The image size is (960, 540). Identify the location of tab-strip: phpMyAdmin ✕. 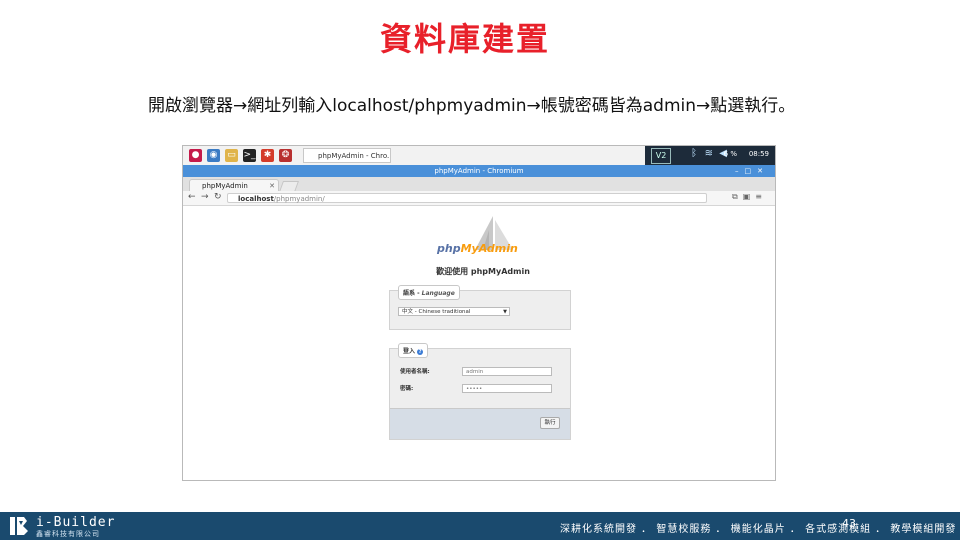
(479, 184).